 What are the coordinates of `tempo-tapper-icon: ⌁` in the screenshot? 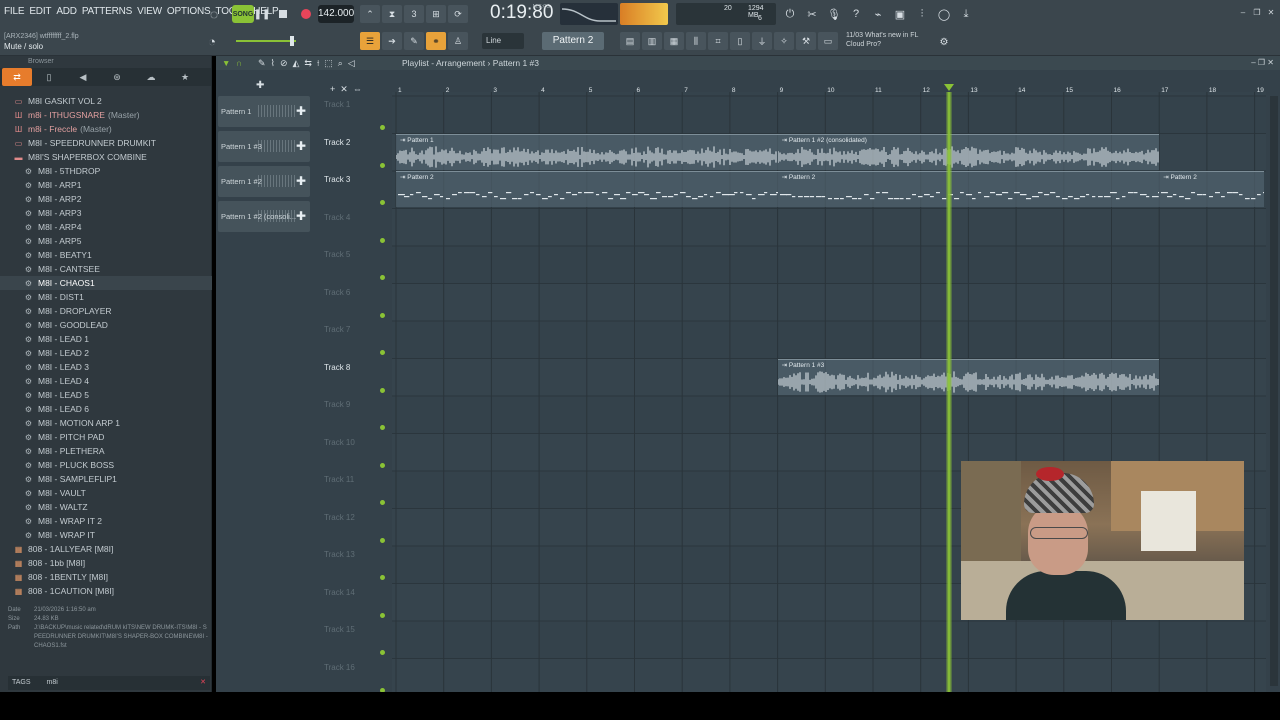 It's located at (878, 14).